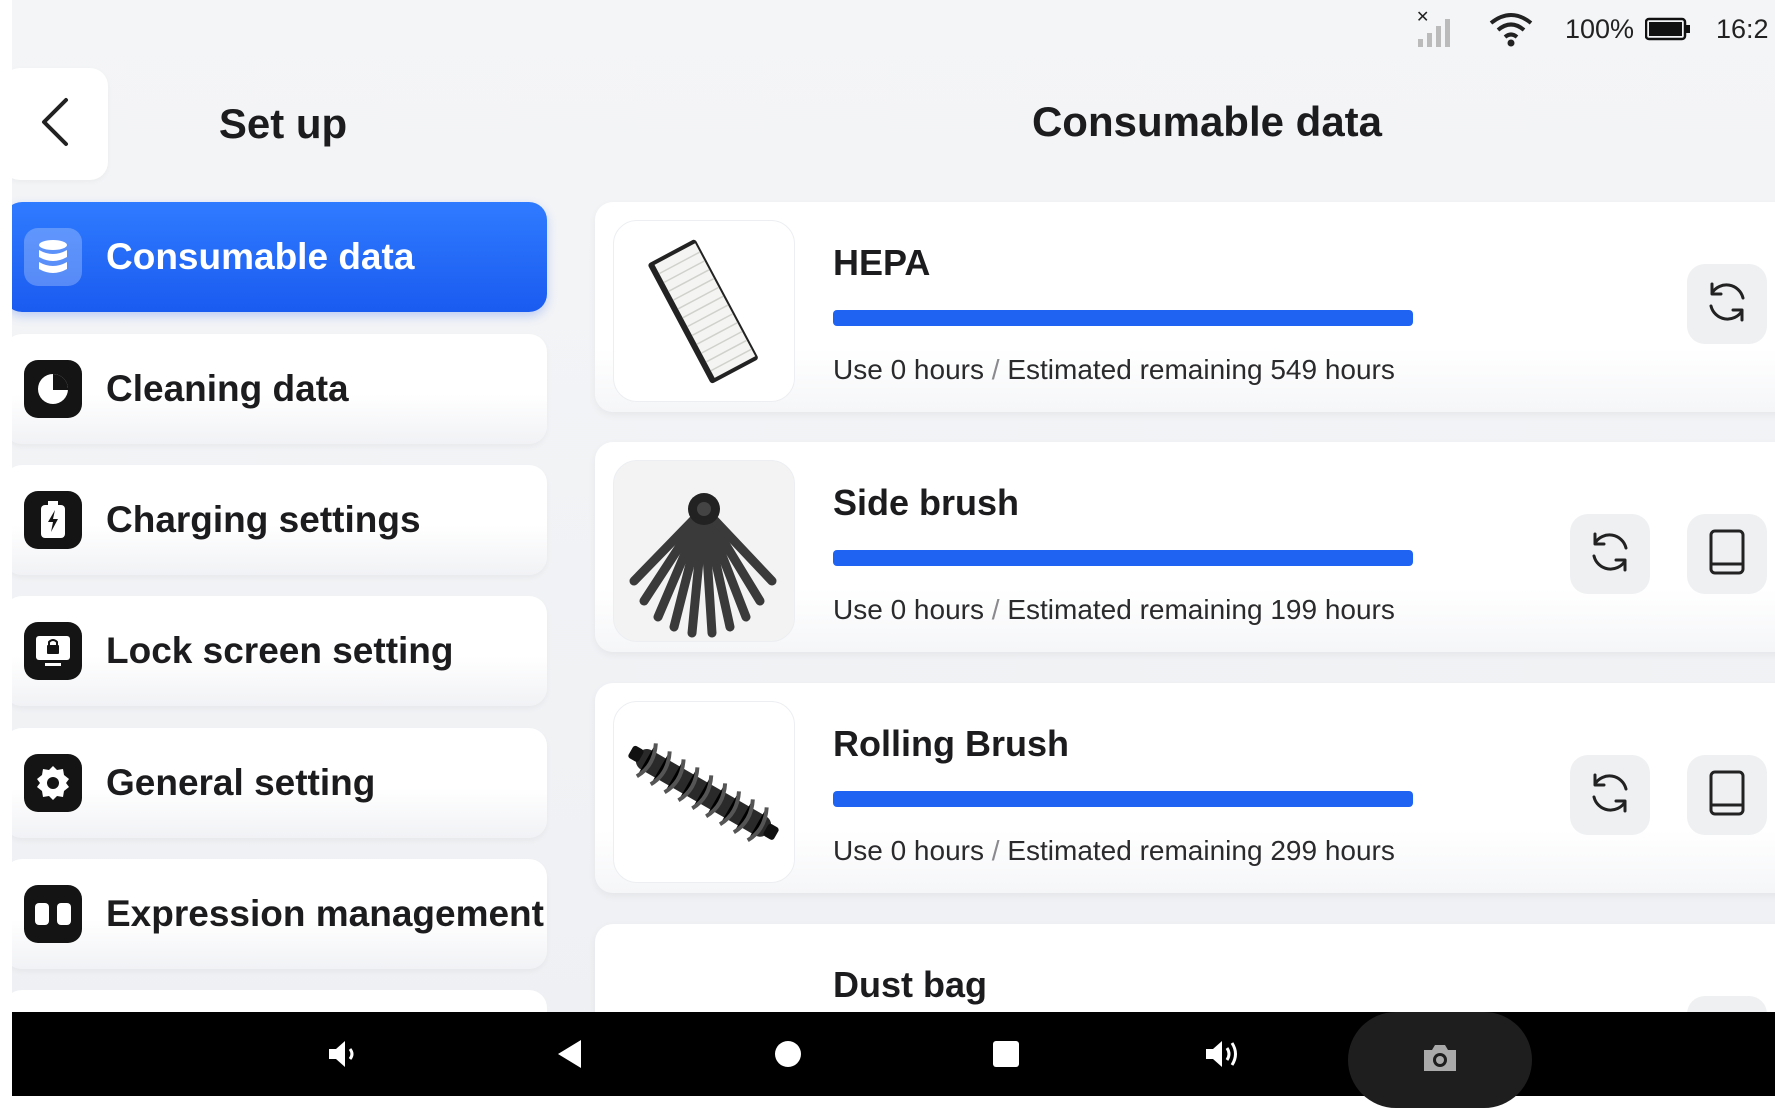  What do you see at coordinates (1201, 850) in the screenshot?
I see `remaining-hours: Estimated remaining 299 hours` at bounding box center [1201, 850].